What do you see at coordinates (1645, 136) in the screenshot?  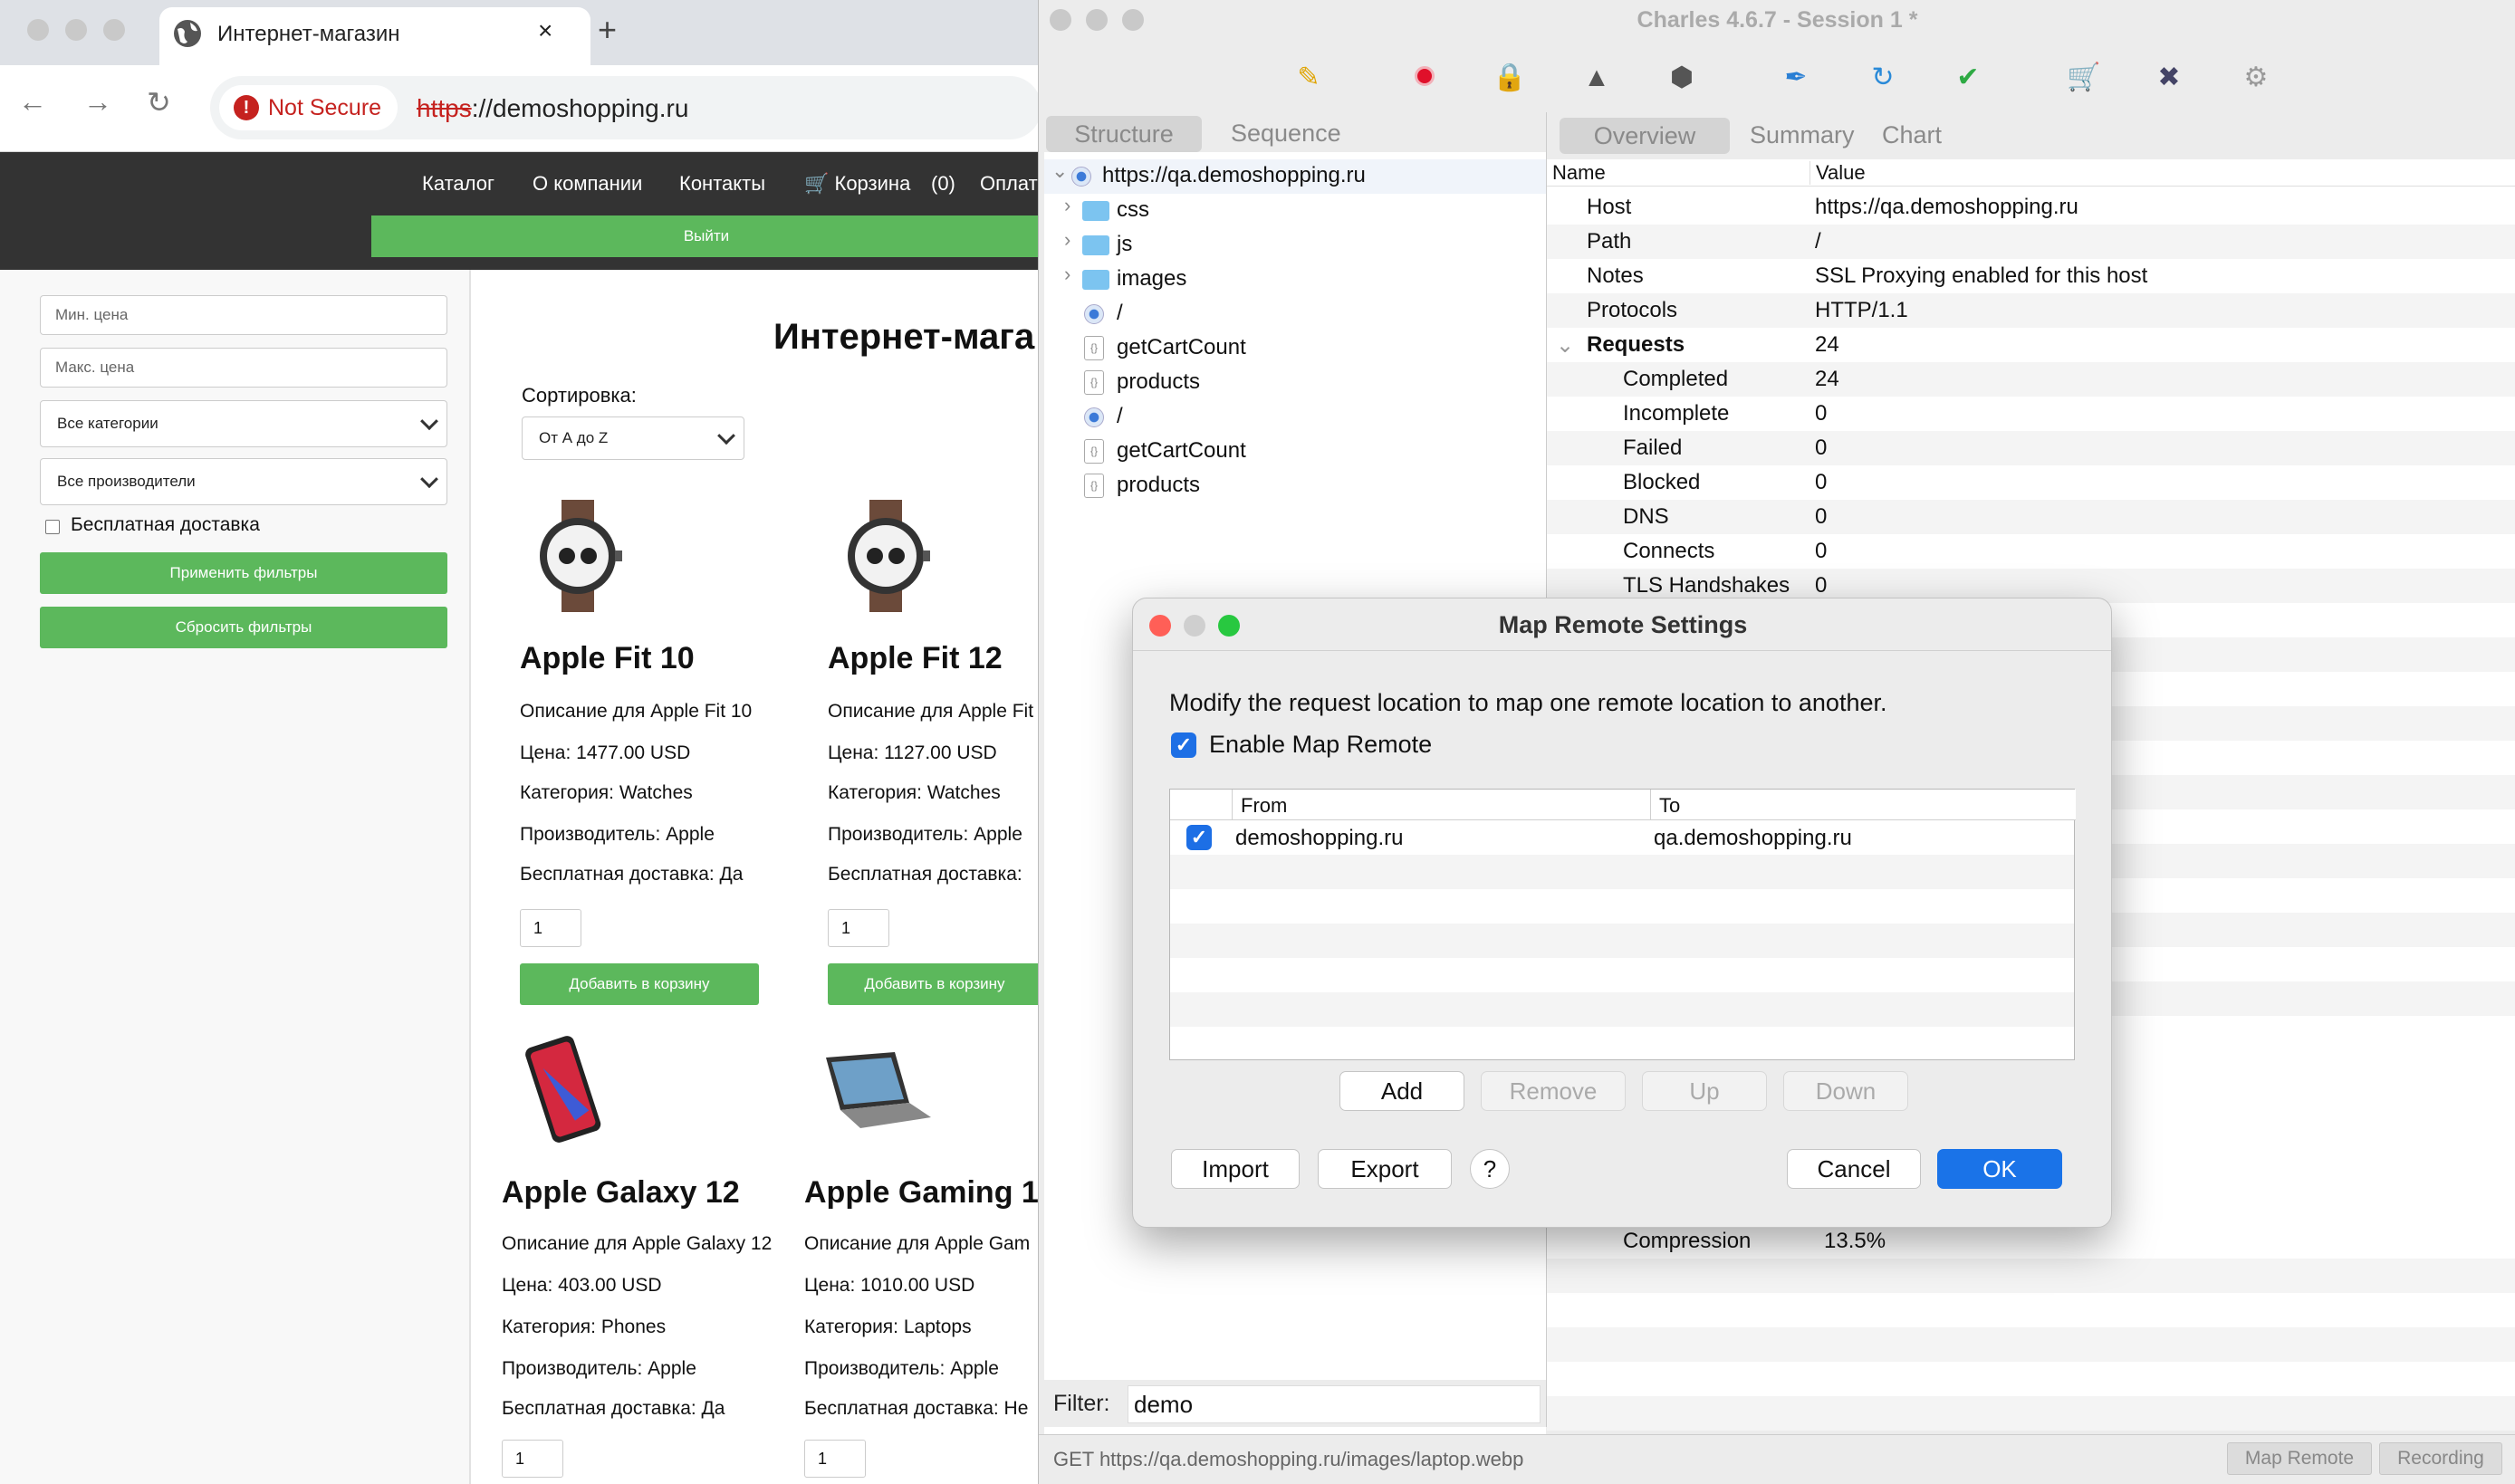 I see `tab-overview: Overview` at bounding box center [1645, 136].